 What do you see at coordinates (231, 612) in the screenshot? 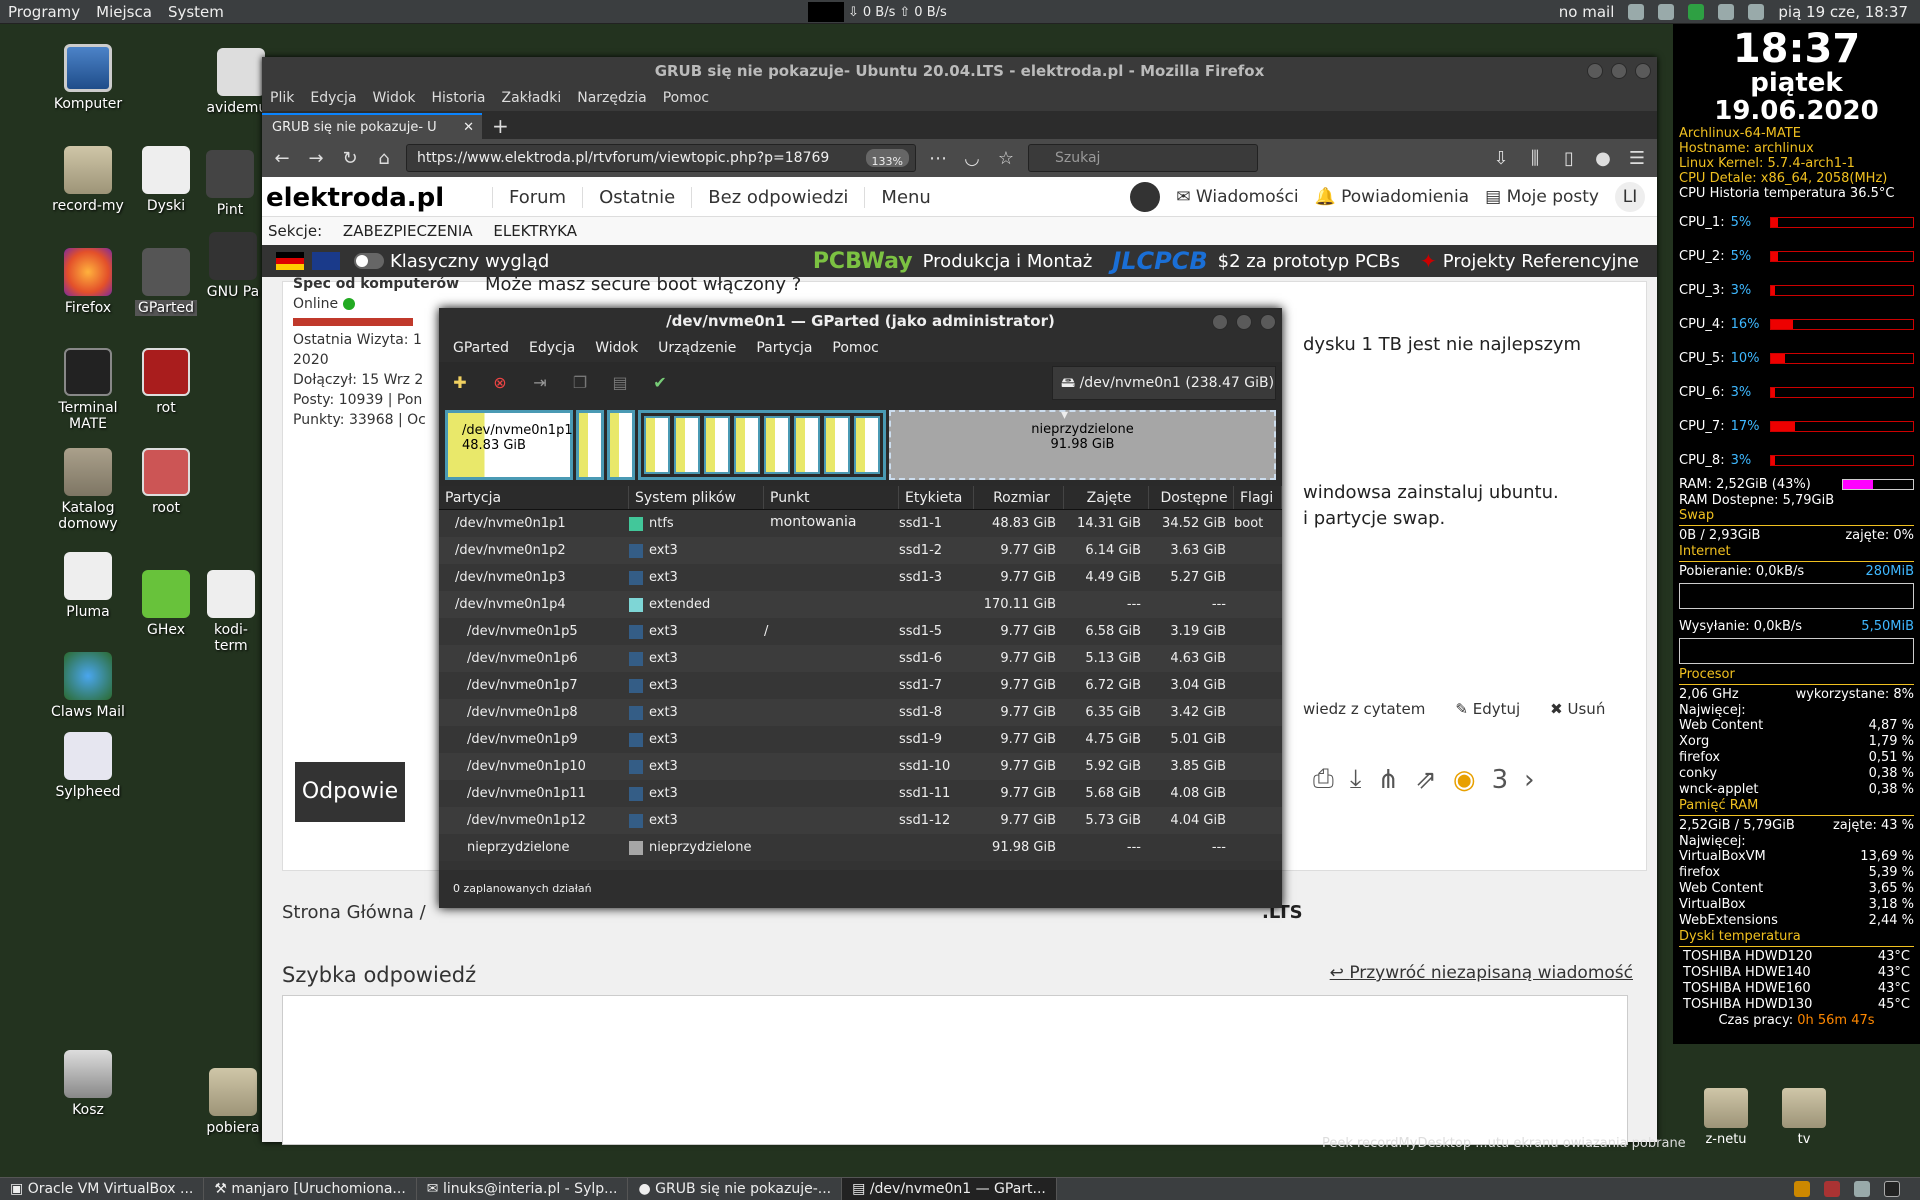
I see `desktop-icon-kodi-term: kodi-term` at bounding box center [231, 612].